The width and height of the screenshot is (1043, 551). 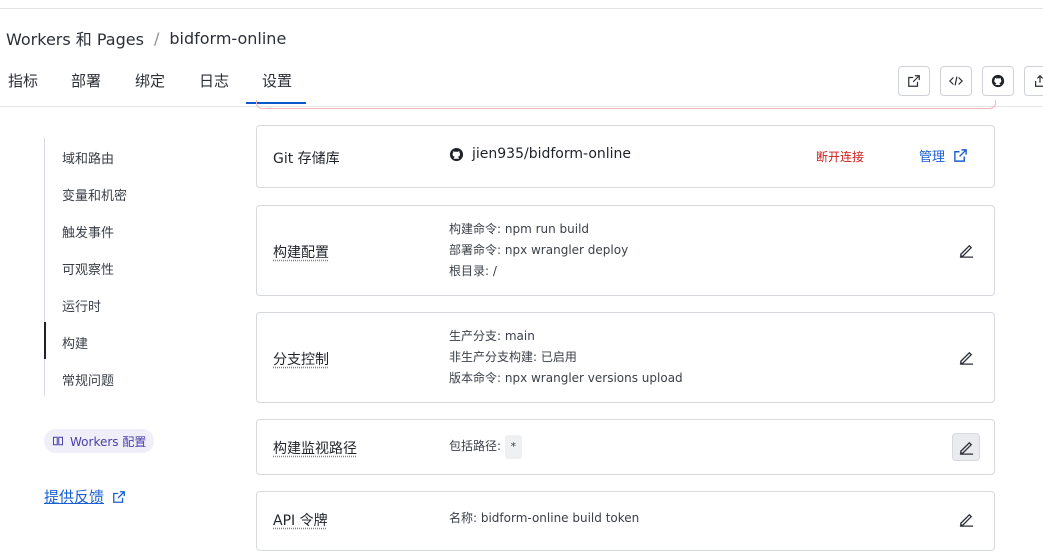 I want to click on workers-config-link: Workers 配置, so click(x=99, y=441).